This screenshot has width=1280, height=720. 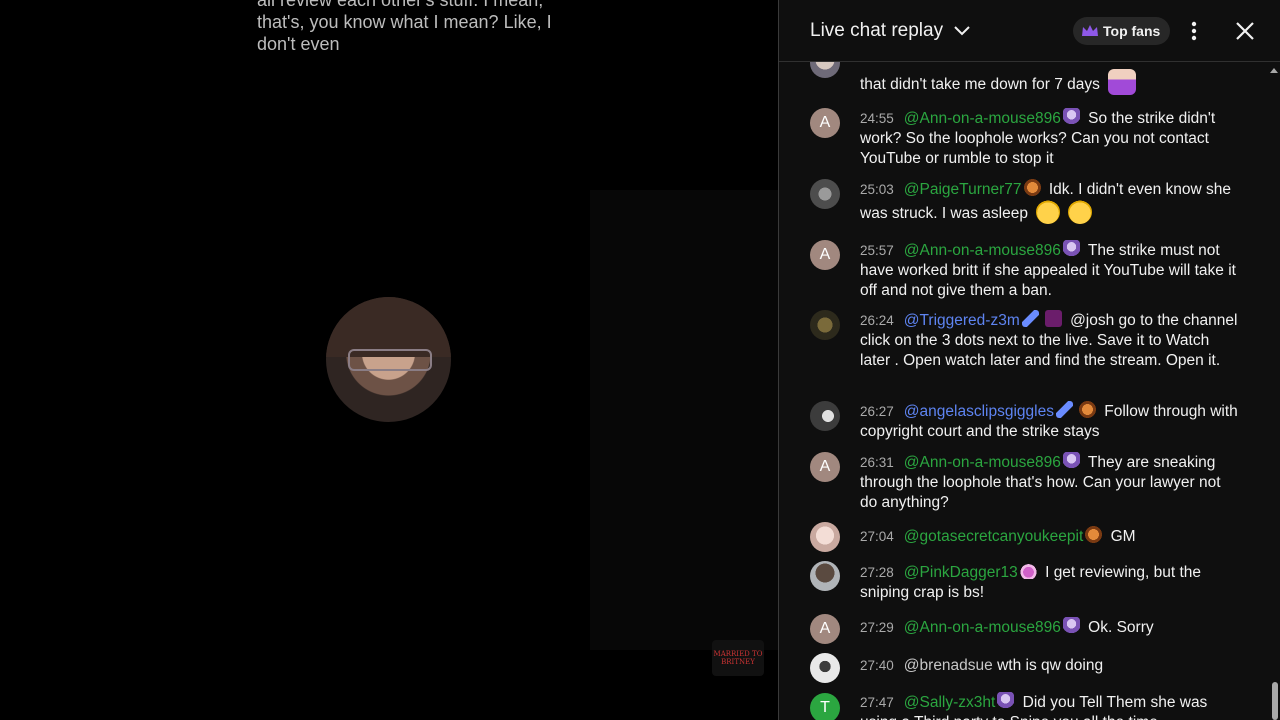 What do you see at coordinates (877, 572) in the screenshot?
I see `message-timestamp: 27:28` at bounding box center [877, 572].